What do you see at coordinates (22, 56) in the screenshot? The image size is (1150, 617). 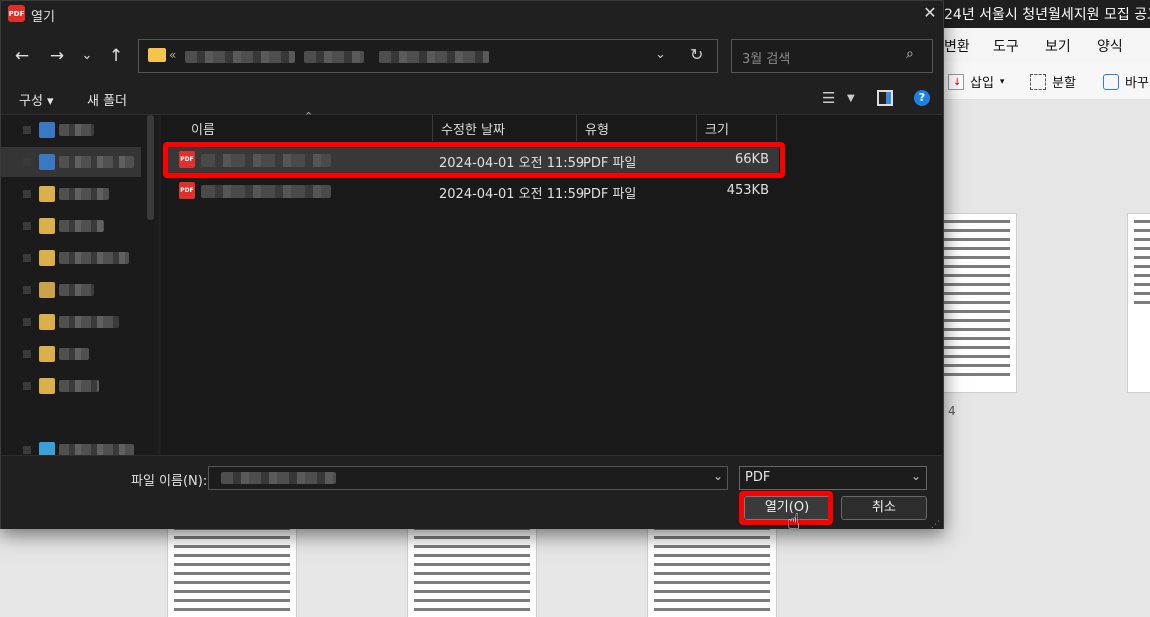 I see `back-arrow-icon: ←` at bounding box center [22, 56].